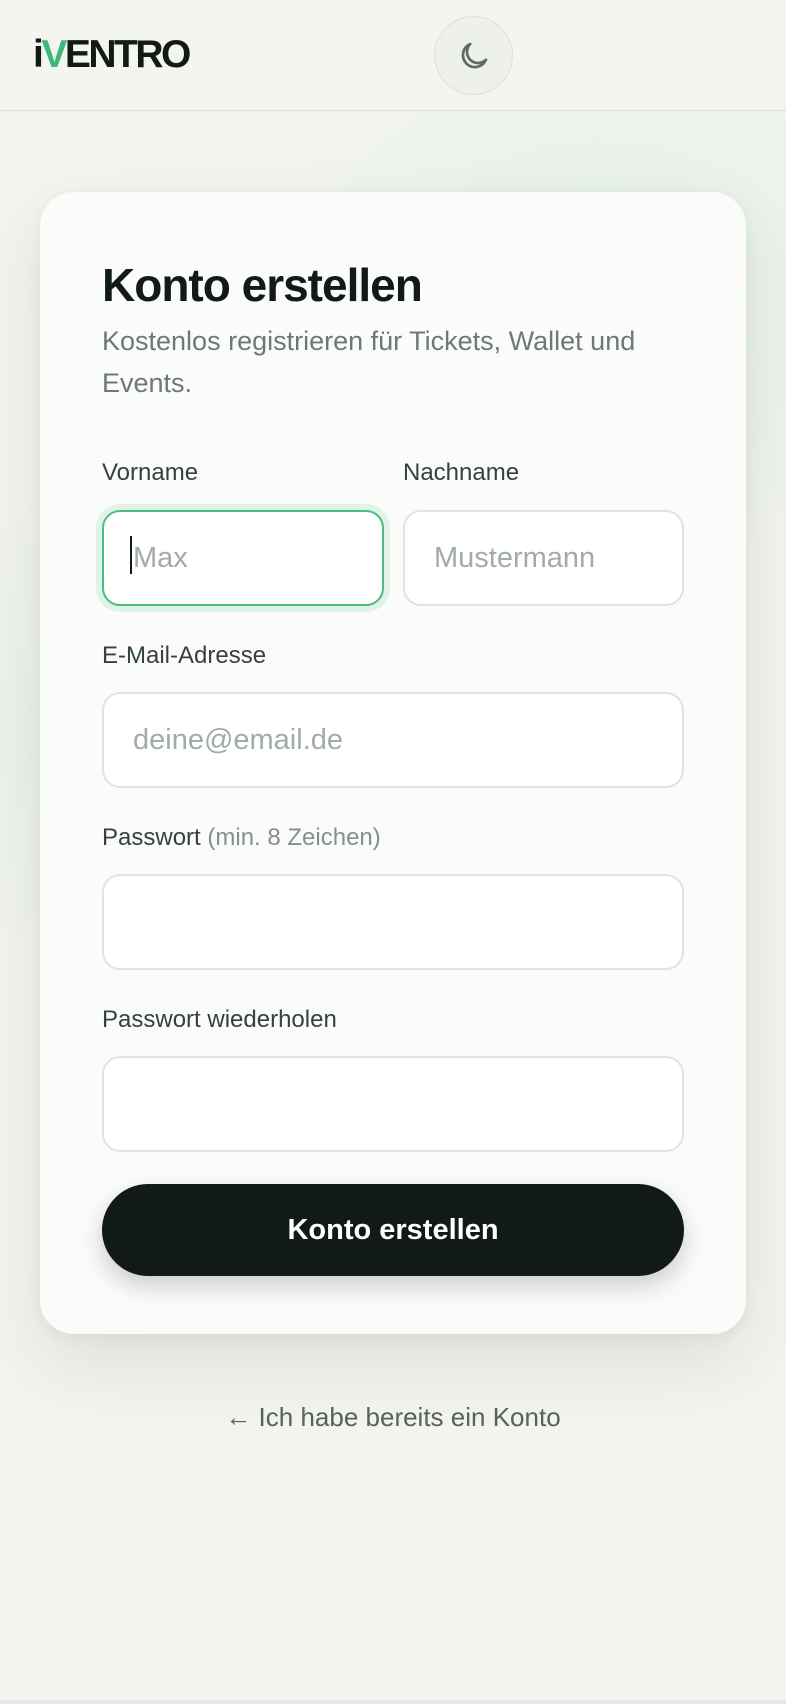  I want to click on page-title: Konto erstellen, so click(262, 285).